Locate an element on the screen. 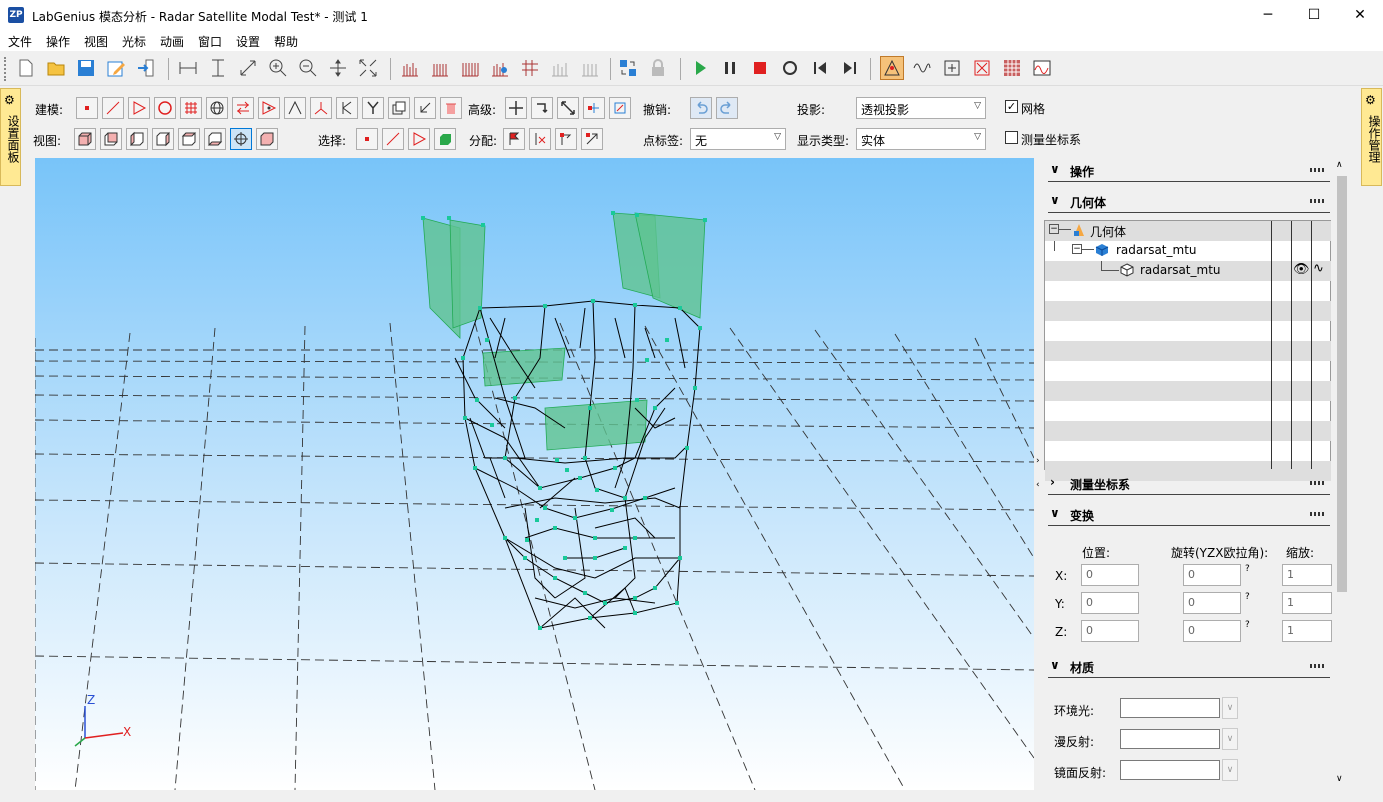 The width and height of the screenshot is (1383, 802). view-reset-button is located at coordinates (267, 139).